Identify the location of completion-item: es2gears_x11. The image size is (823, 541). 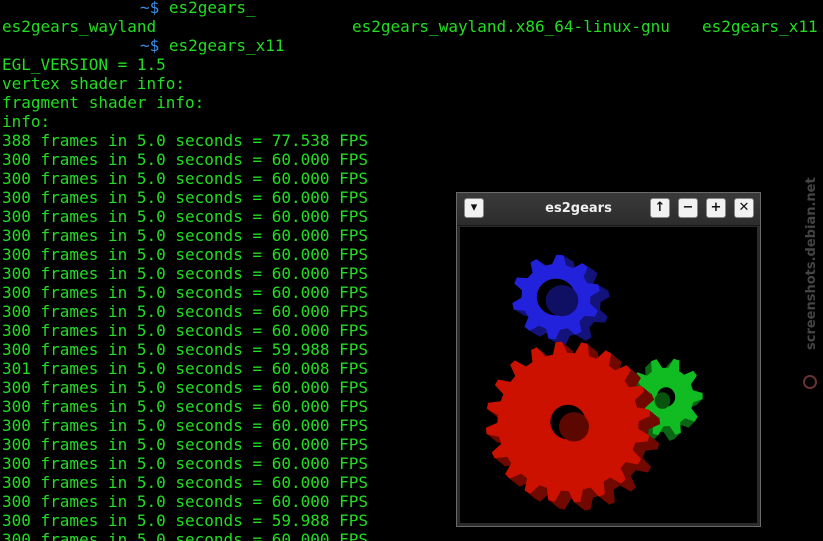
(760, 26).